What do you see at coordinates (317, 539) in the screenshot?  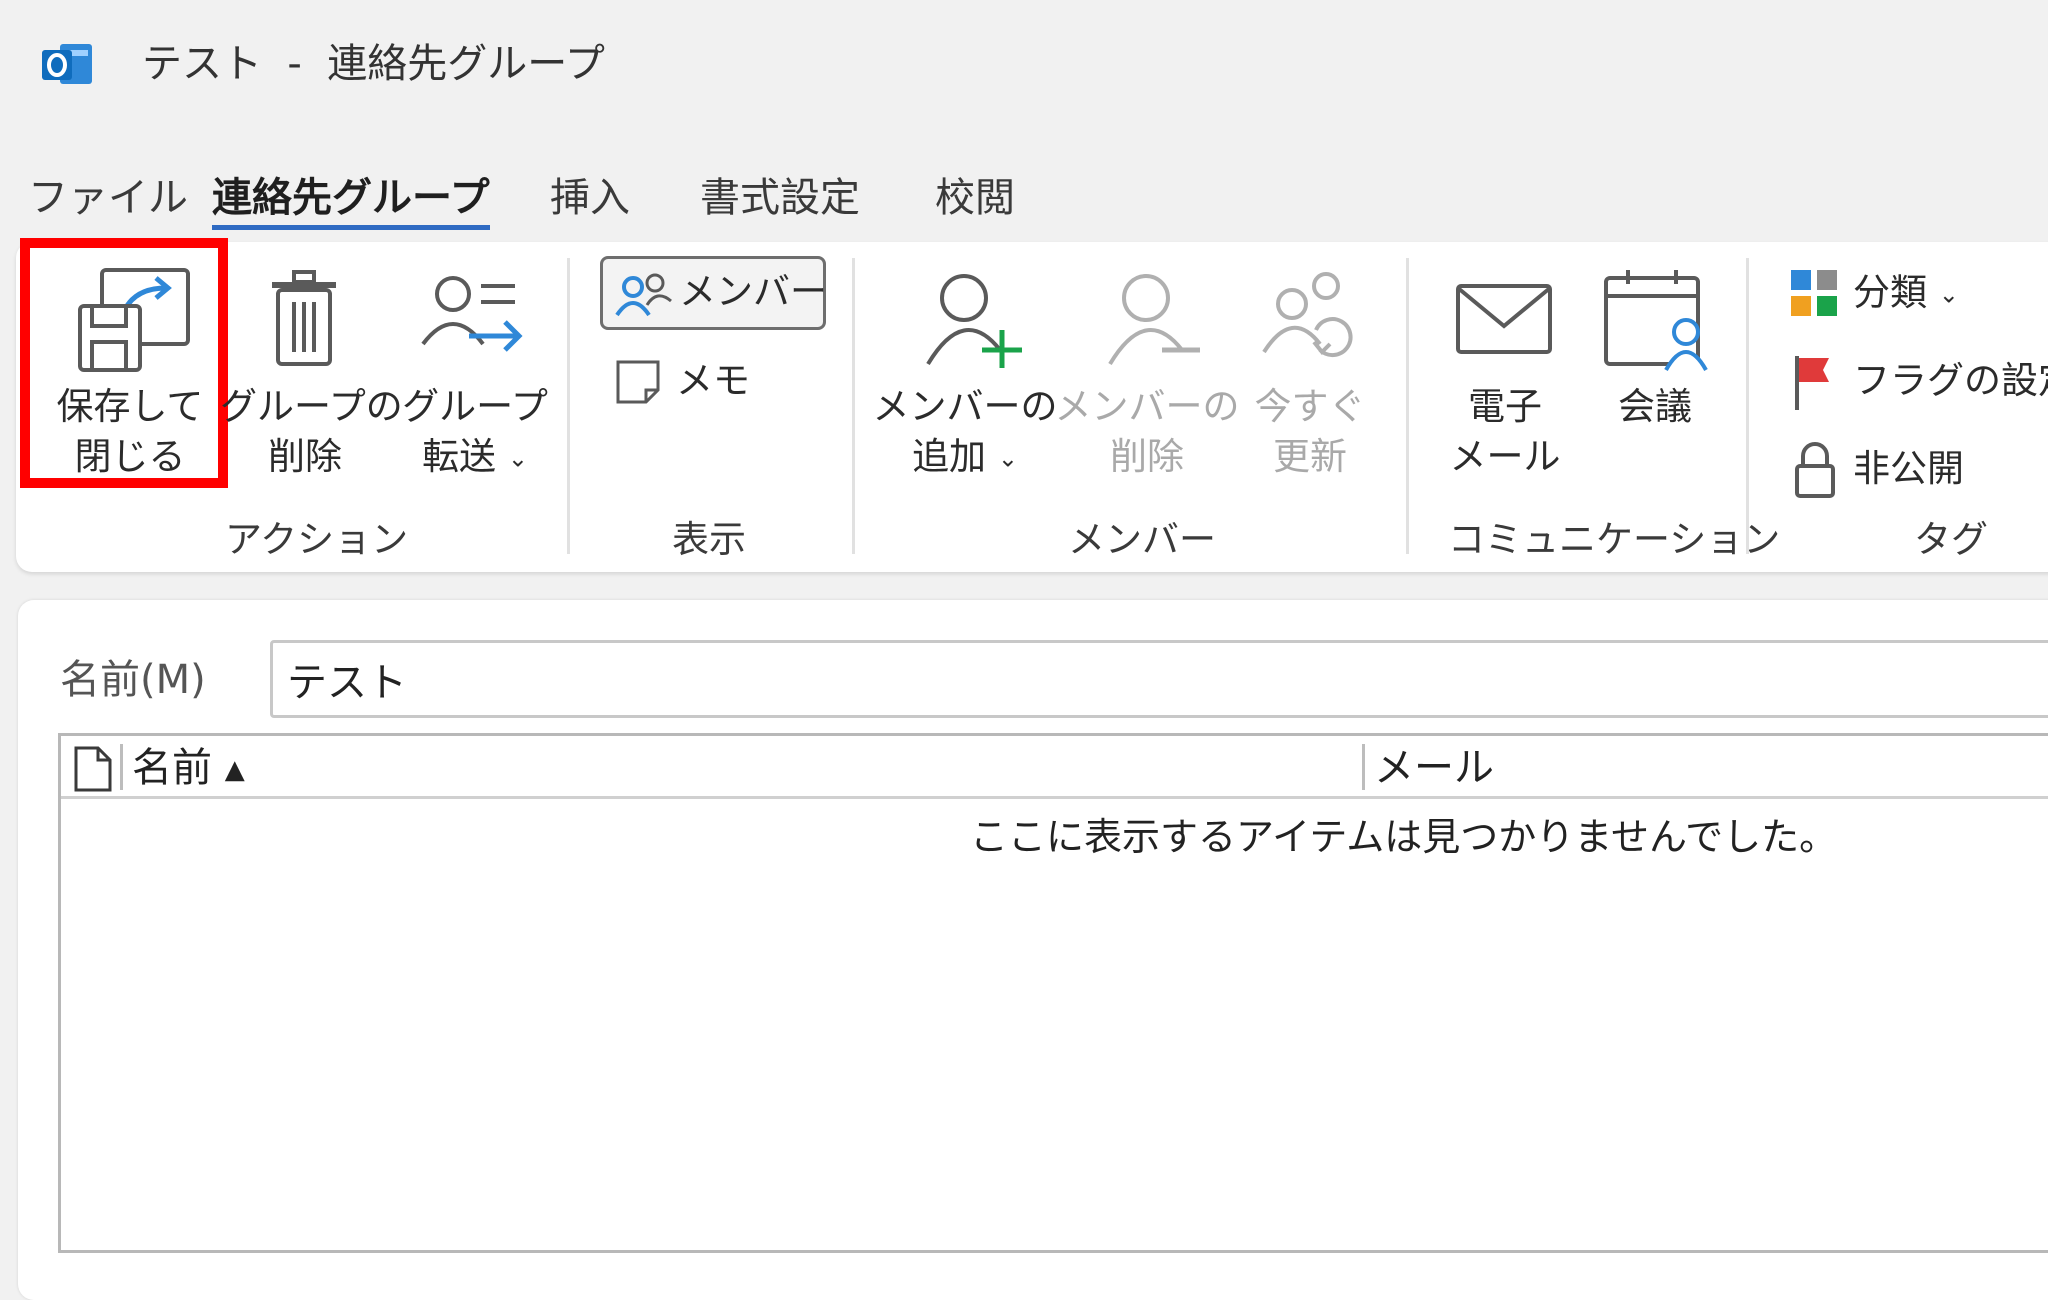 I see `group-label-actions: アクション` at bounding box center [317, 539].